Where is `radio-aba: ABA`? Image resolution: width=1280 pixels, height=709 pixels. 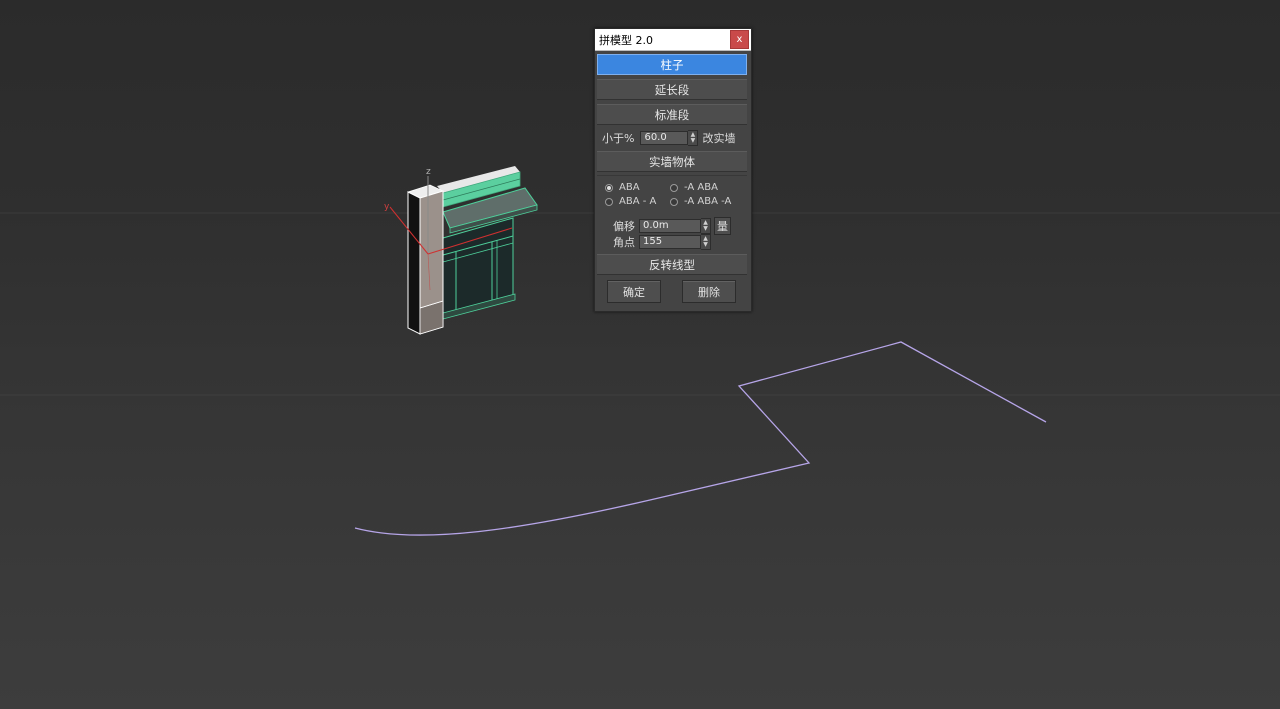
radio-aba: ABA is located at coordinates (622, 187).